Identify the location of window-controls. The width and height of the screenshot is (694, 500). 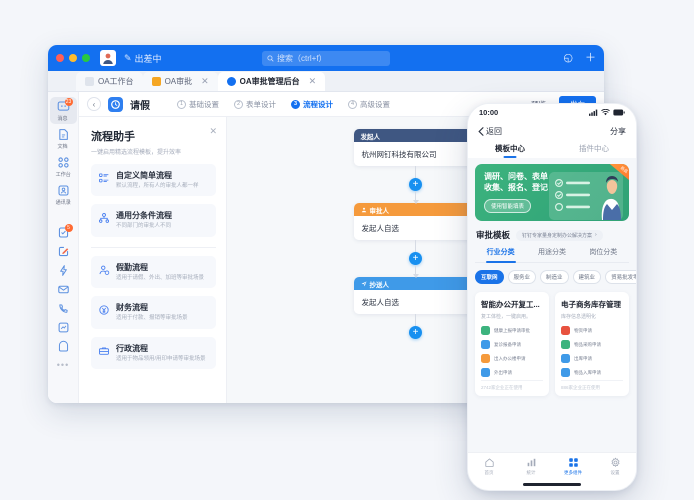
(73, 58).